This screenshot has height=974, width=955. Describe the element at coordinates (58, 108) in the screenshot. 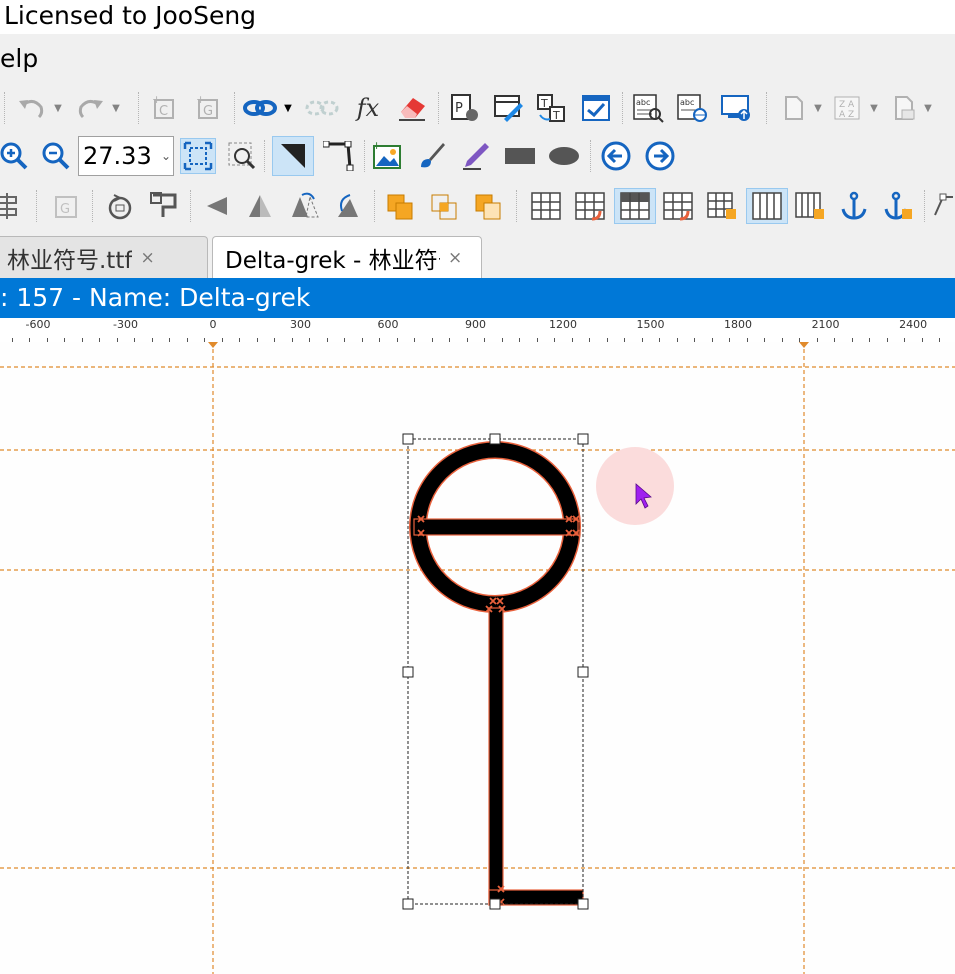

I see `undo-dropdown-icon: ▼` at that location.